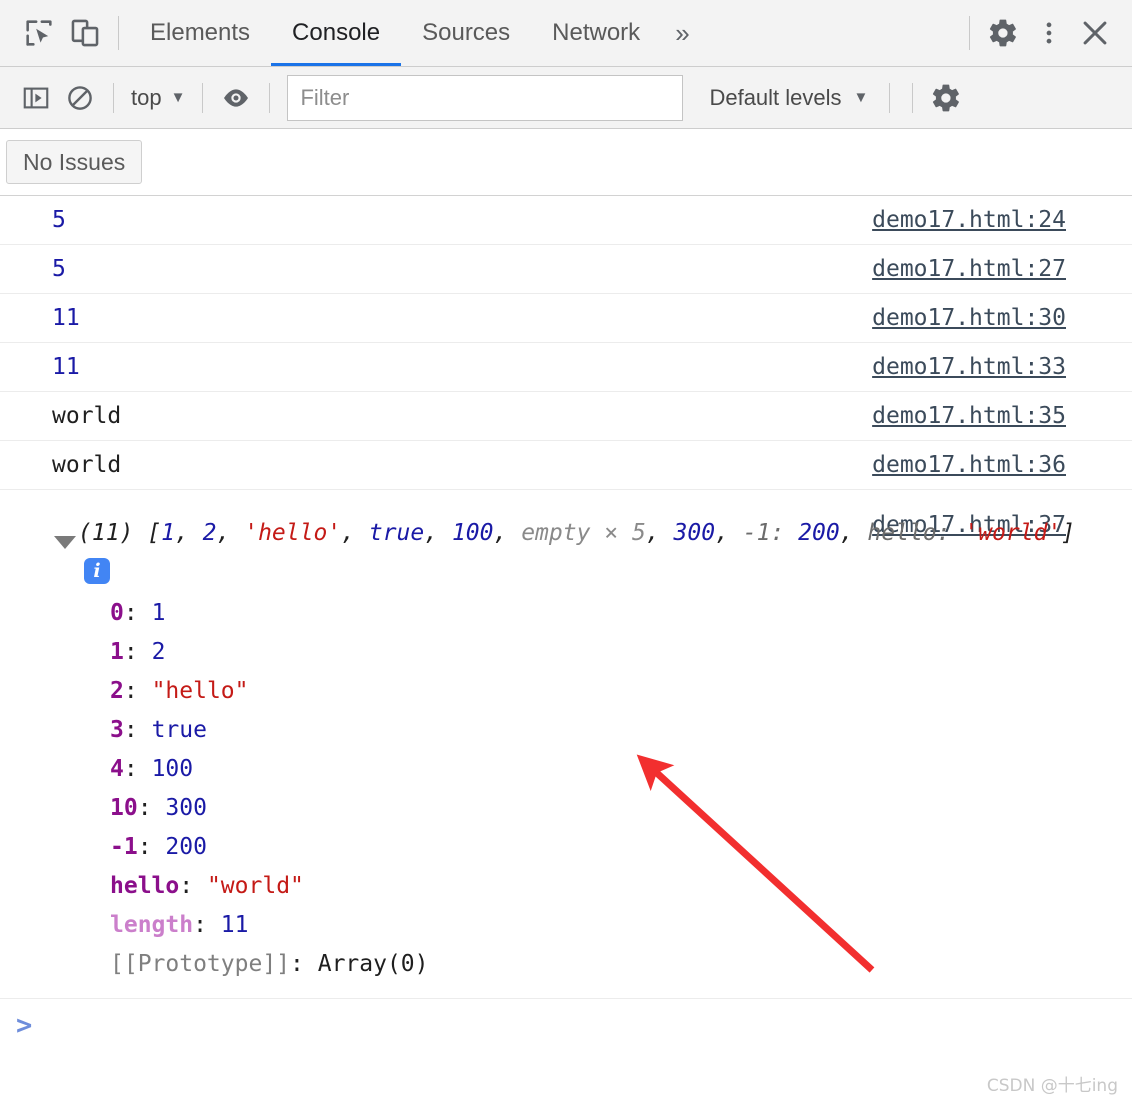  I want to click on execution-context-selector: top ▼, so click(158, 98).